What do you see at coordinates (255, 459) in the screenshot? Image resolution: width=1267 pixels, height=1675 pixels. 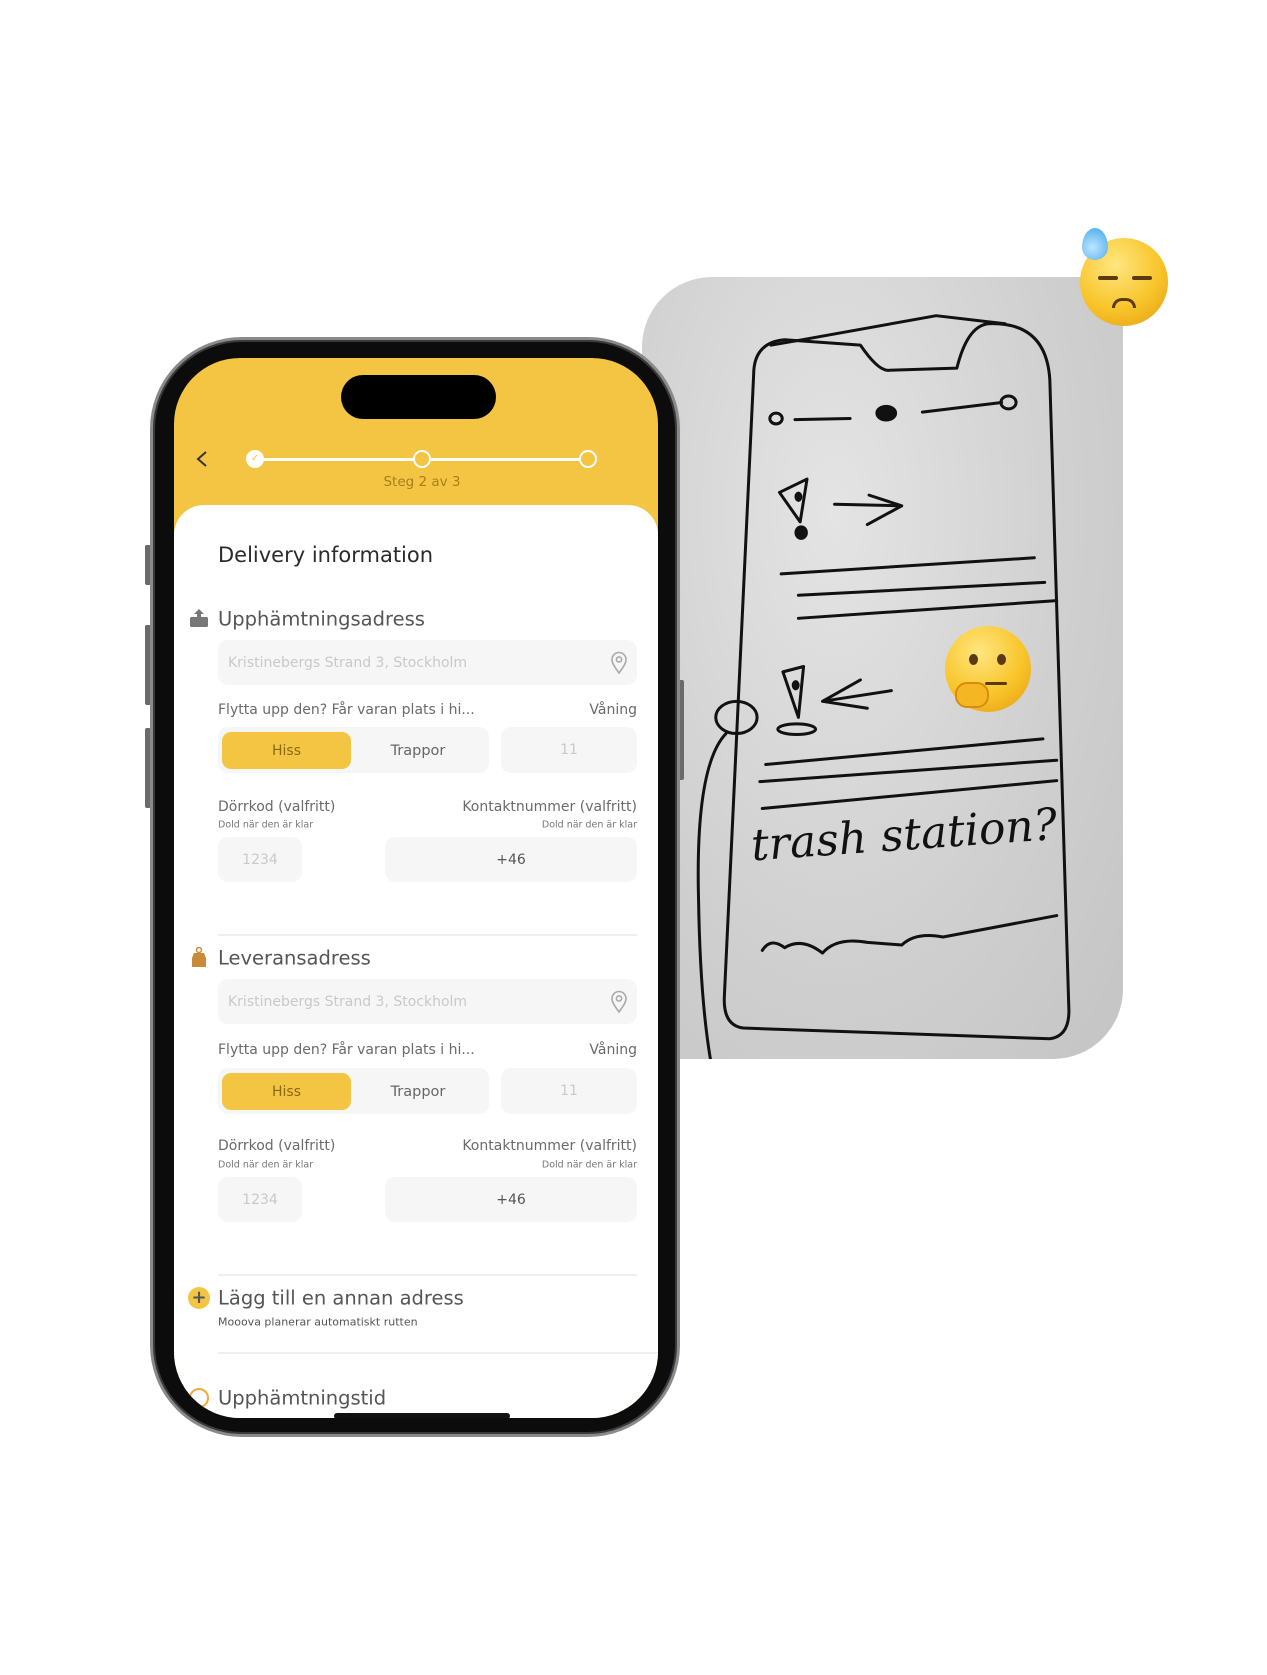 I see `step-1-check-icon: ✓` at bounding box center [255, 459].